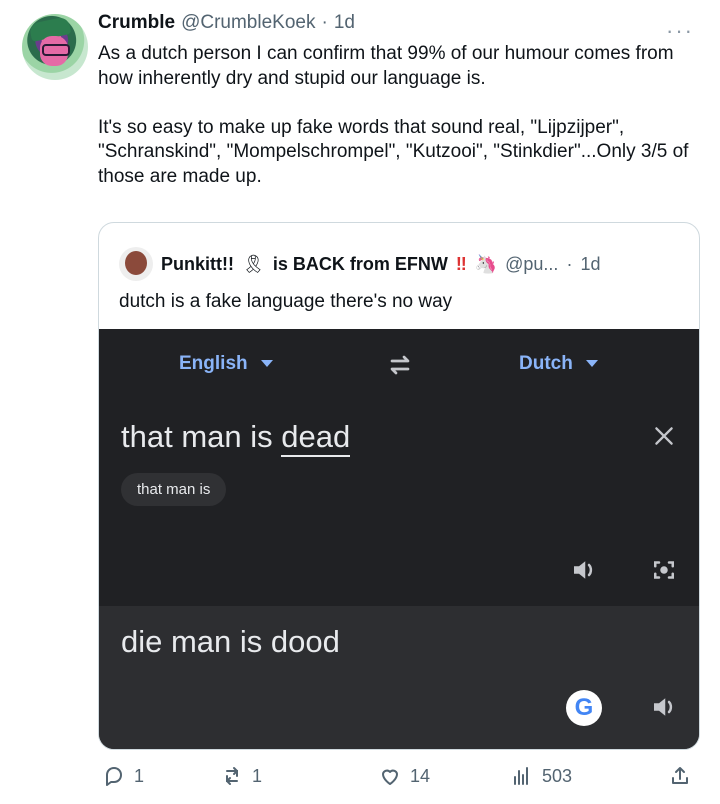  I want to click on target-language-select: Dutch, so click(559, 364).